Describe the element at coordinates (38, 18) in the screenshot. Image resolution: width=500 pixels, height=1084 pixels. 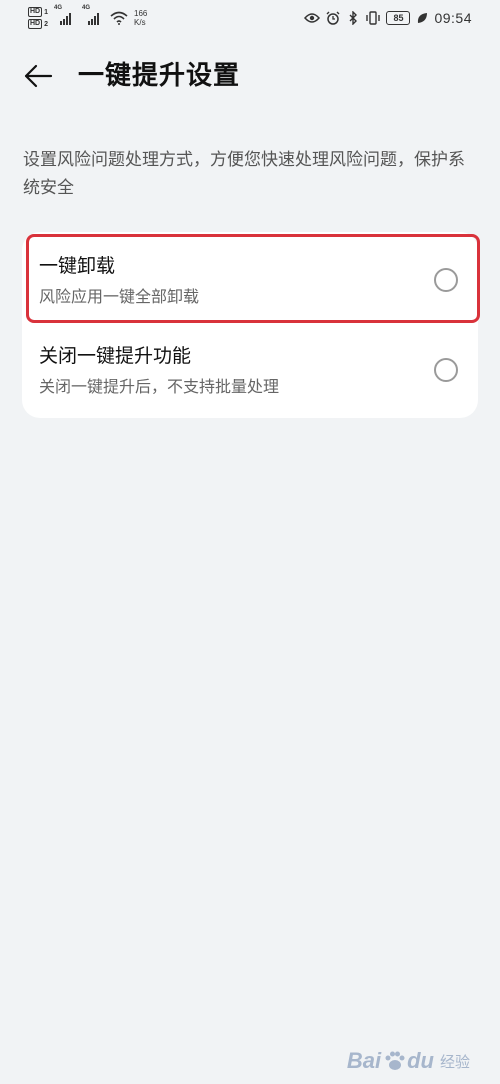
I see `sim-indicators: HD 1 HD 2` at that location.